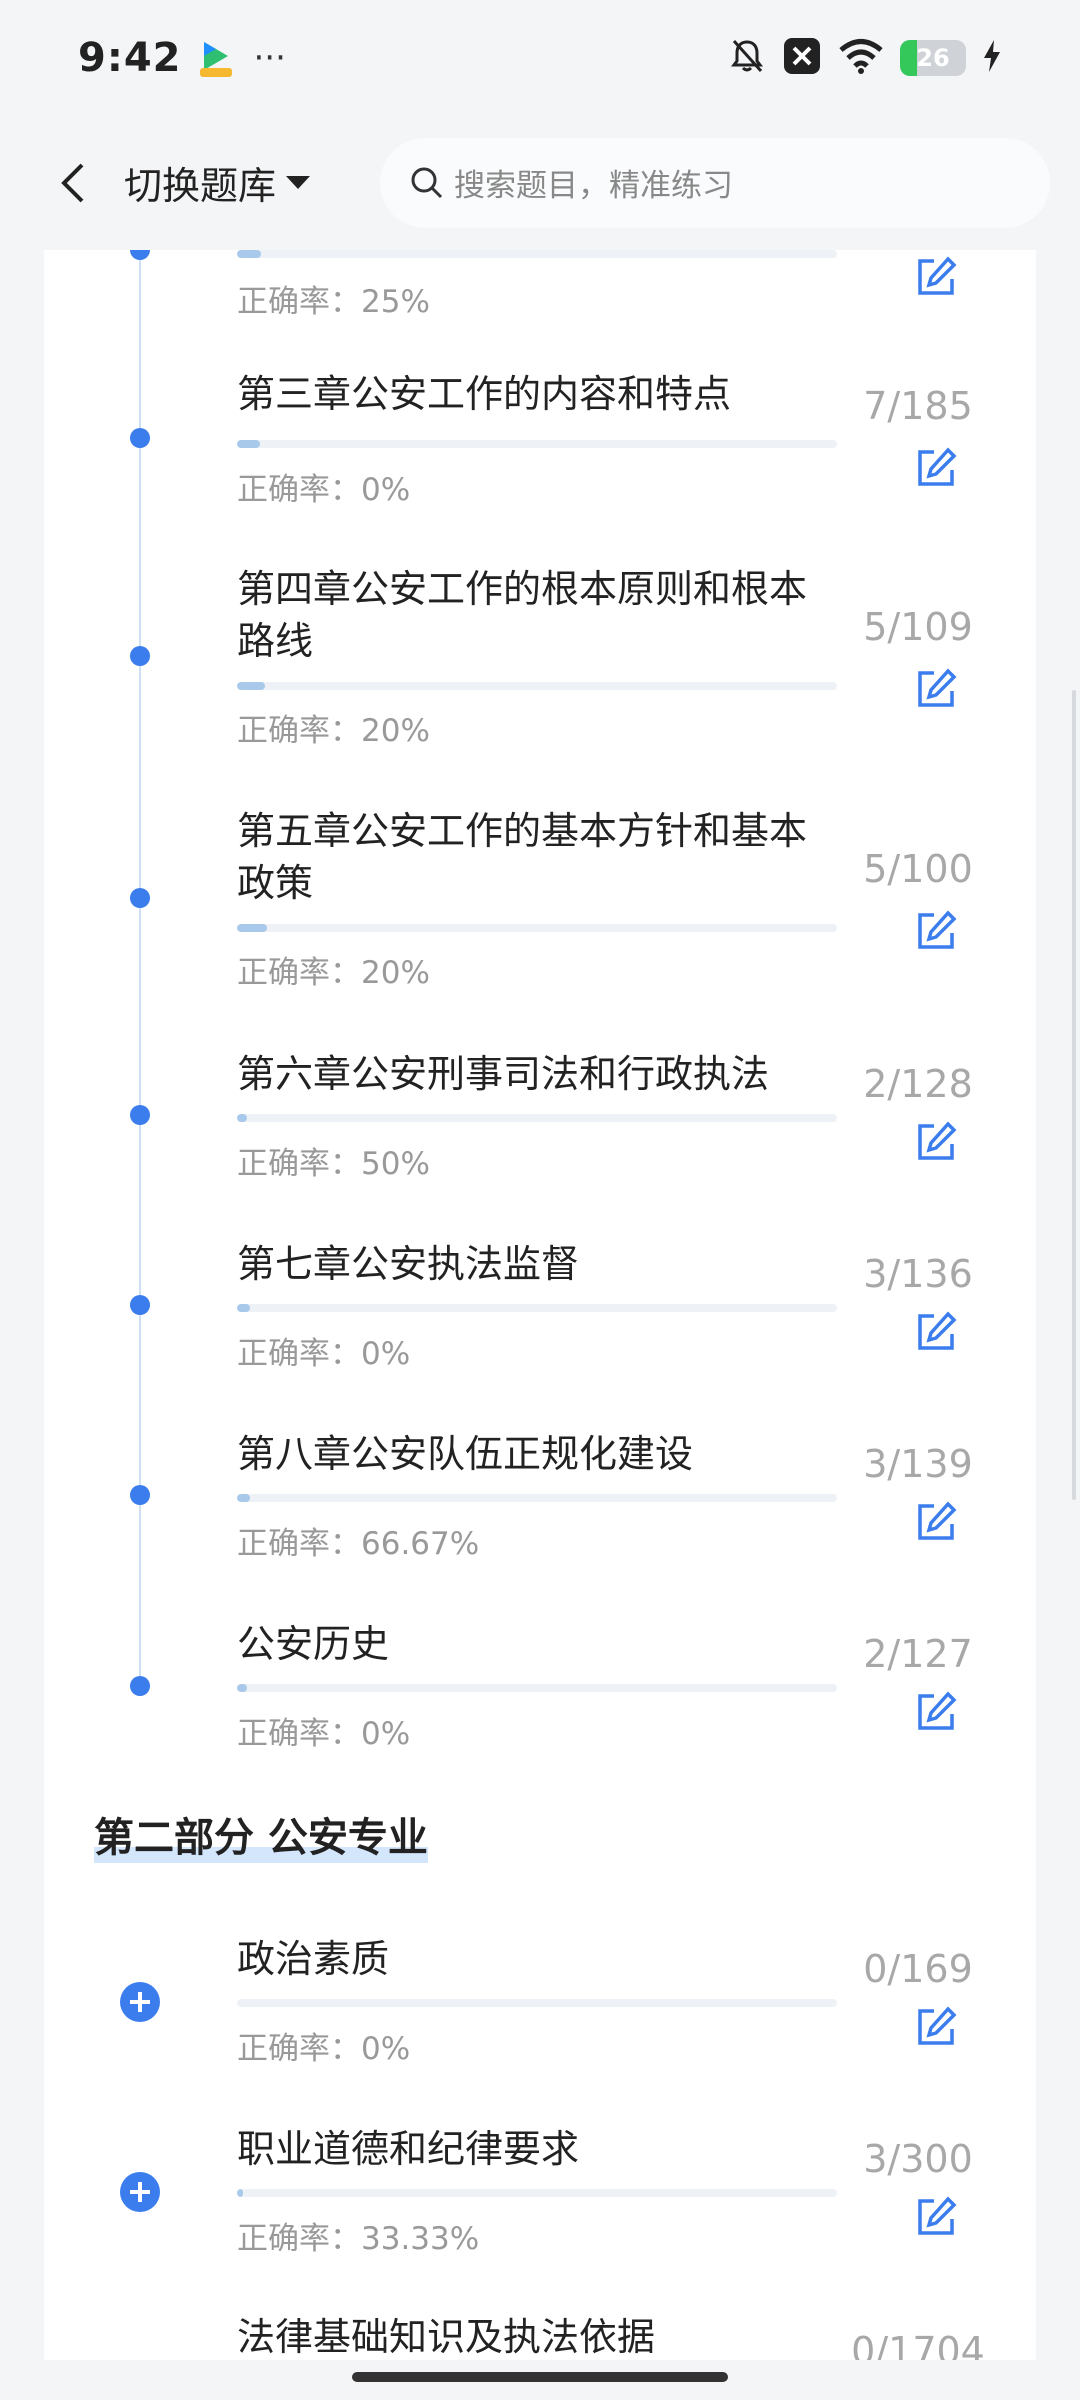 Image resolution: width=1080 pixels, height=2400 pixels. What do you see at coordinates (446, 2337) in the screenshot?
I see `subject-title: 法律基础知识及执法依据` at bounding box center [446, 2337].